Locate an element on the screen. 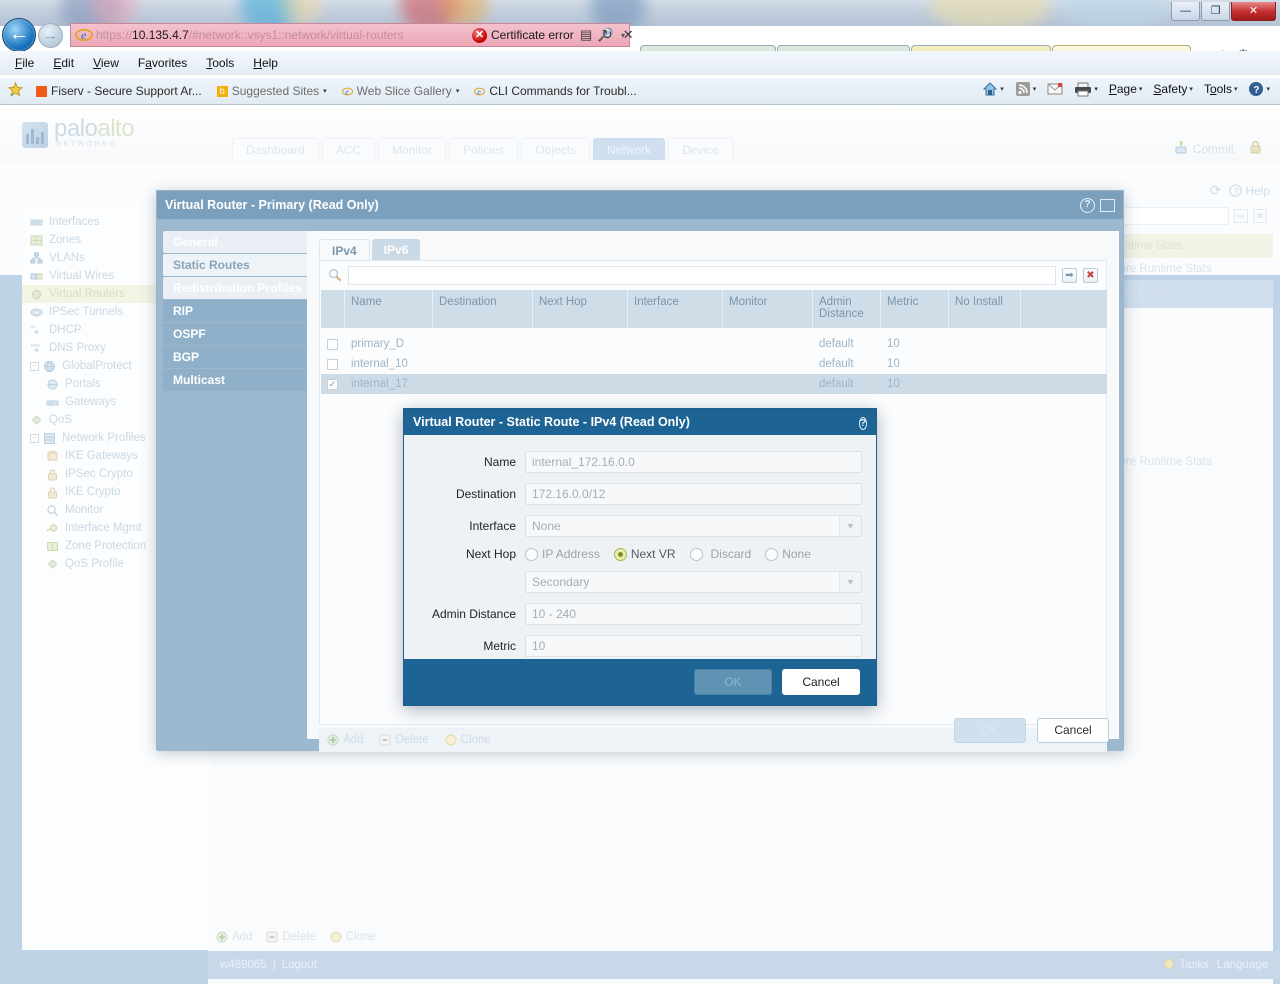 Image resolution: width=1280 pixels, height=984 pixels. safety-menu-button: Safety ▾ is located at coordinates (1173, 89).